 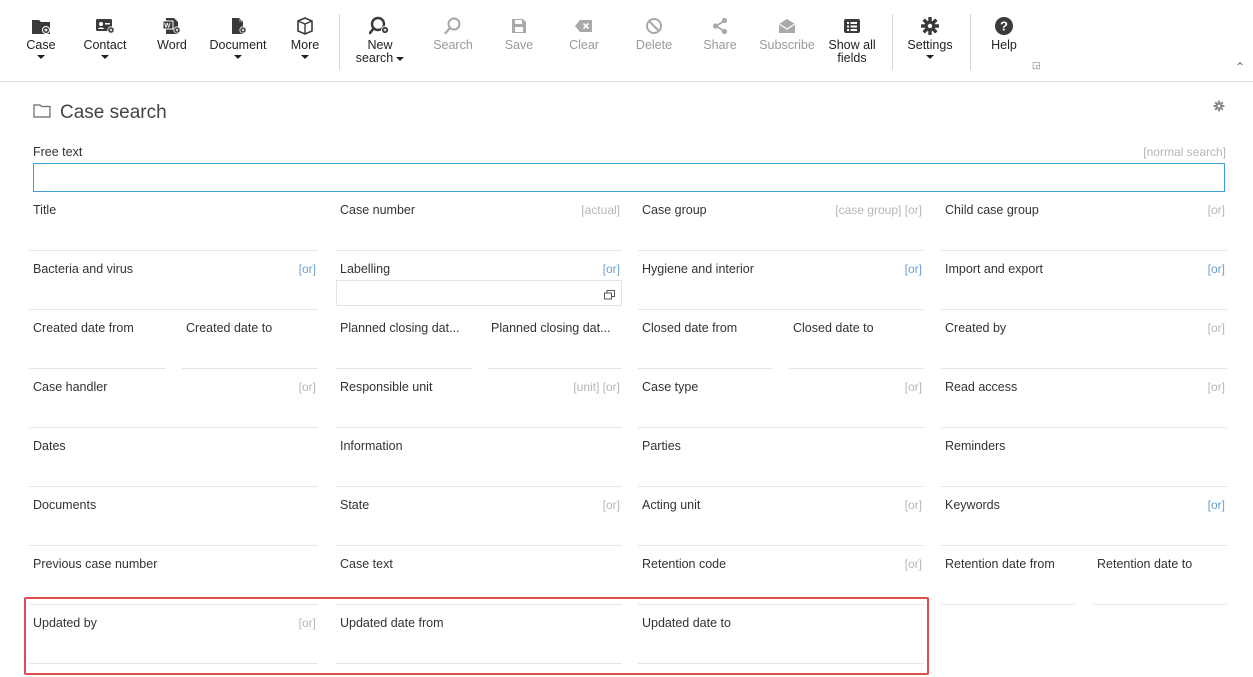 I want to click on more-button: More, so click(x=305, y=41).